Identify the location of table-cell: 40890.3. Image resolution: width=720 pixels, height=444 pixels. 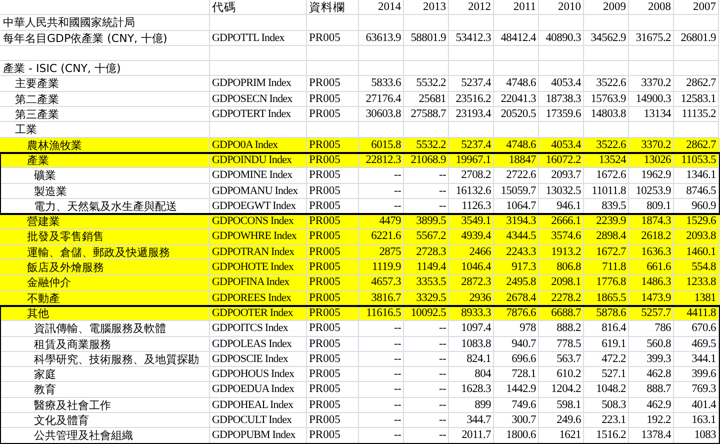
(561, 38).